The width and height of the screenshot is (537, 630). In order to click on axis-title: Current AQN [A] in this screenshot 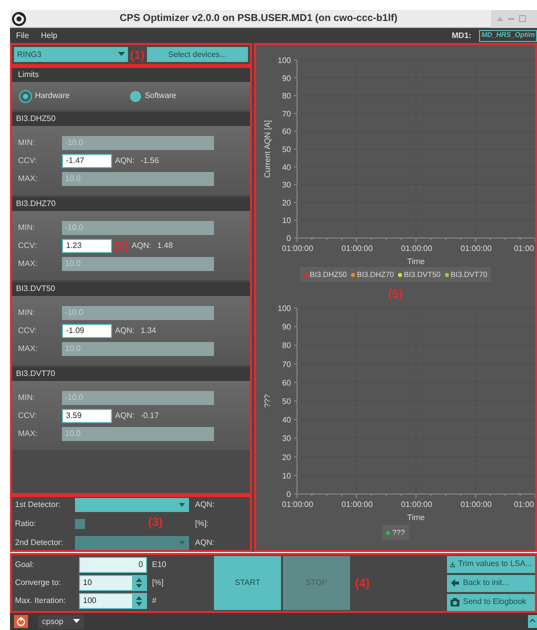, I will do `click(267, 149)`.